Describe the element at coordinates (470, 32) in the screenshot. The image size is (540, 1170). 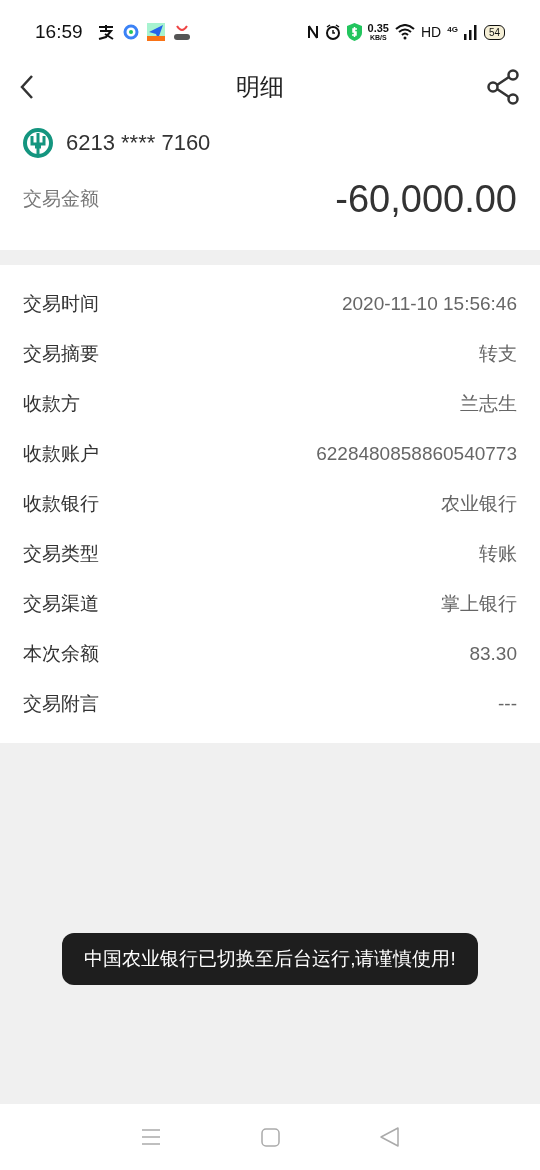
I see `signal-icon` at that location.